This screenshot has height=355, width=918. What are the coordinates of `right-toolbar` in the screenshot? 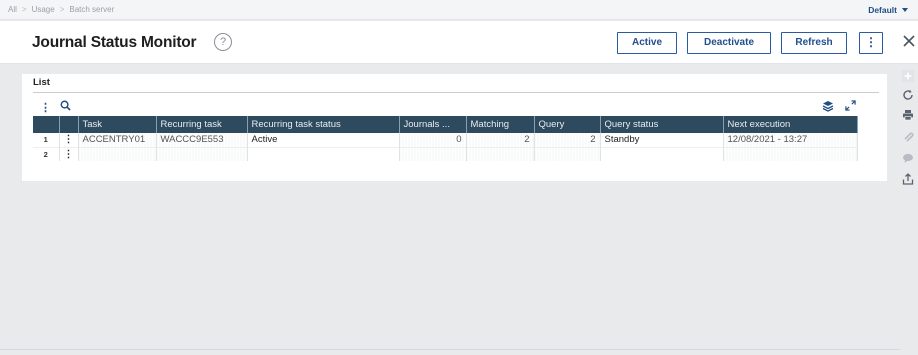 It's located at (907, 209).